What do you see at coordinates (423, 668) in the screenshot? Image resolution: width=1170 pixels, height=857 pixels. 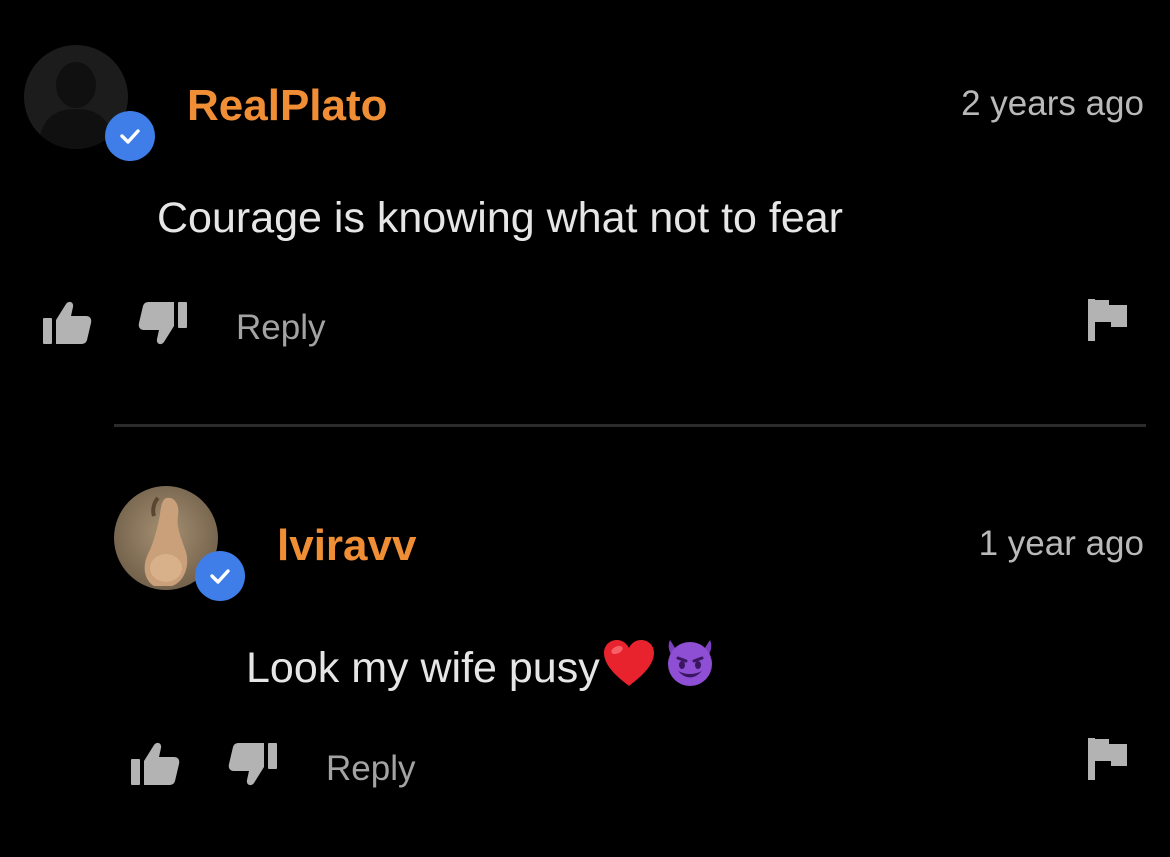 I see `comment-text-content: Look my wife pusy` at bounding box center [423, 668].